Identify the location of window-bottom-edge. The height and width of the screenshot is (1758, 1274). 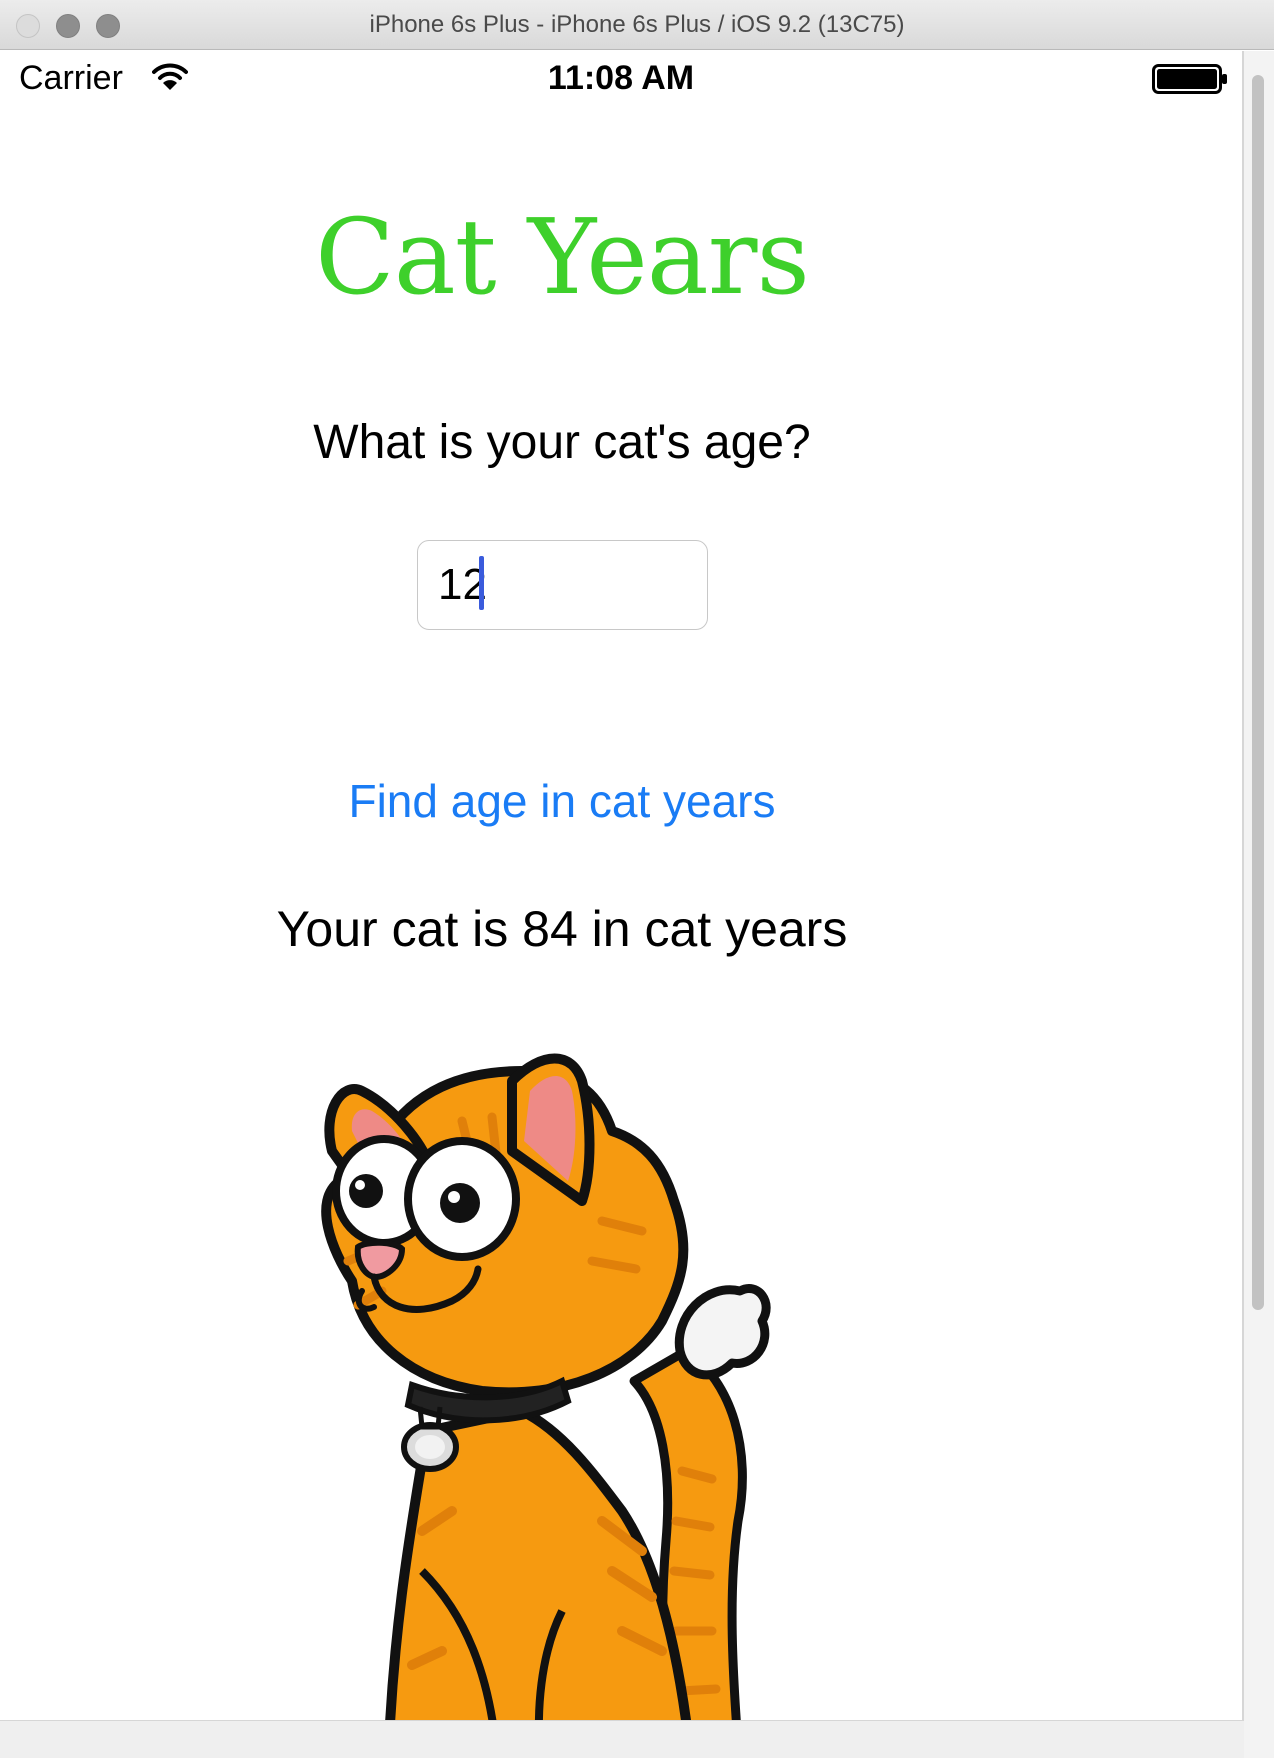
(622, 1739).